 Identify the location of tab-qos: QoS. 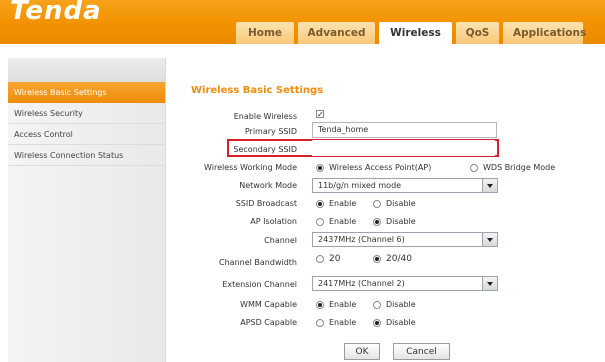
(477, 33).